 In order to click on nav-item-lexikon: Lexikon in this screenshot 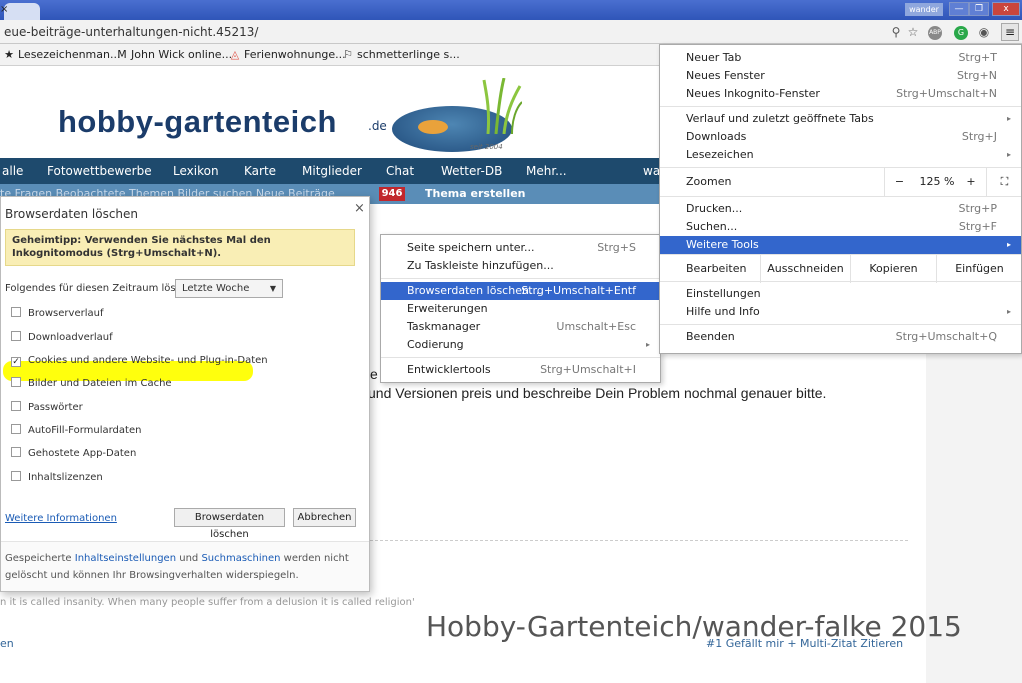, I will do `click(196, 171)`.